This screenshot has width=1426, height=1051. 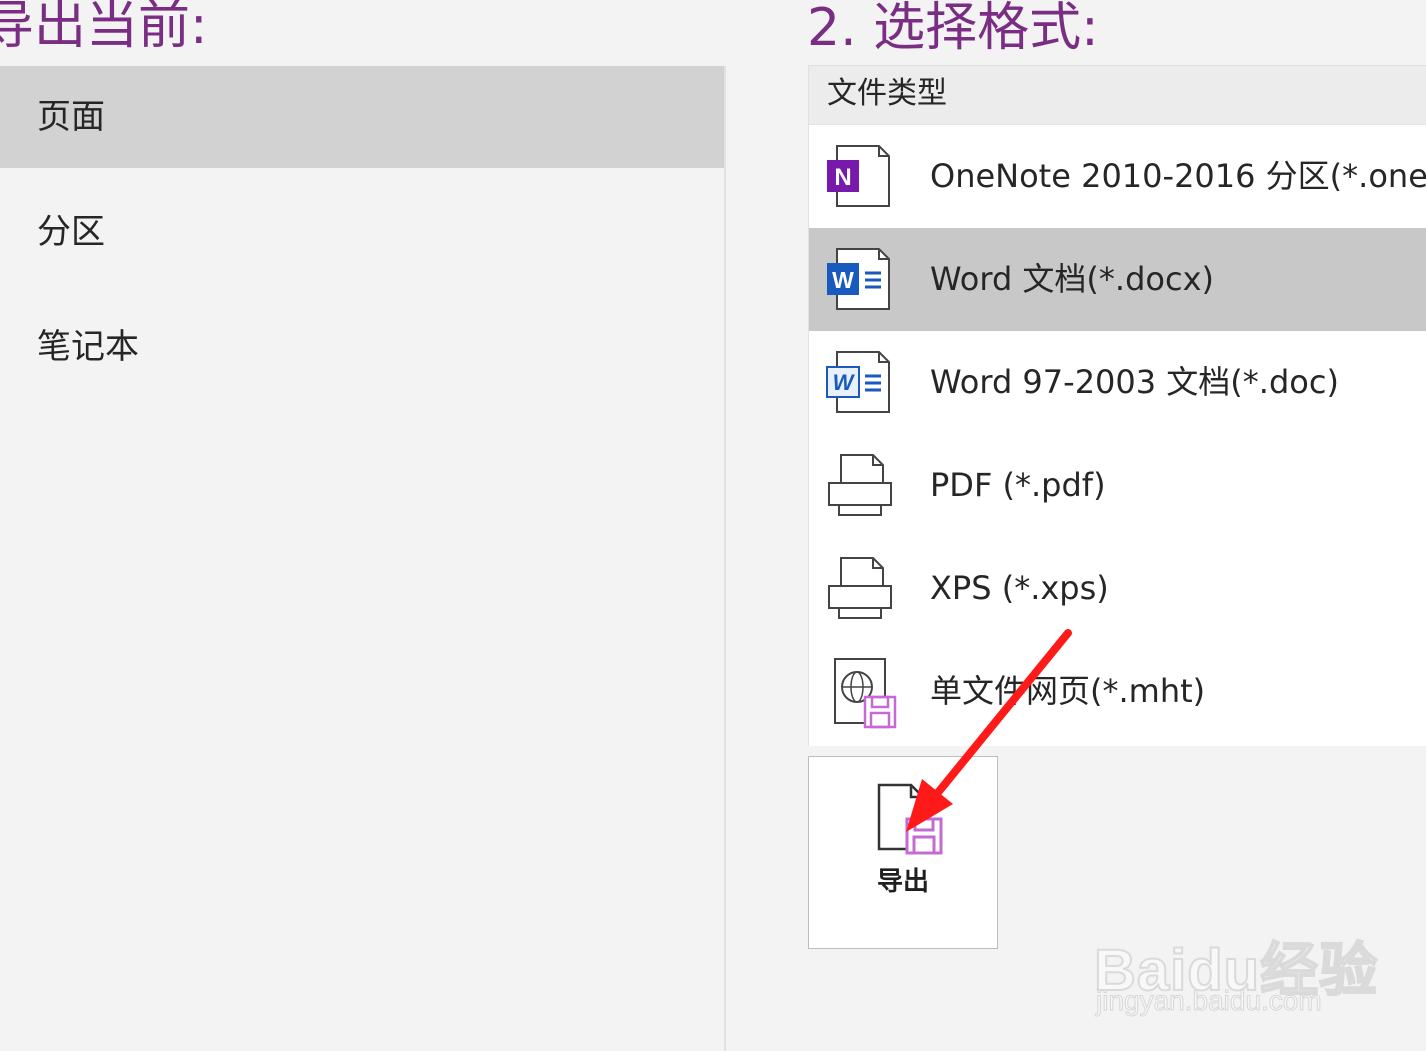 I want to click on format-item-pdf: PDF (*.pdf), so click(x=1117, y=485).